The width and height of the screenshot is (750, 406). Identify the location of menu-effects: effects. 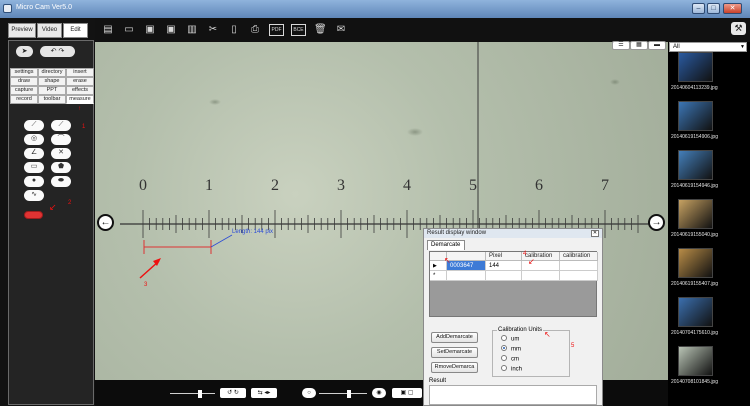
(80, 90).